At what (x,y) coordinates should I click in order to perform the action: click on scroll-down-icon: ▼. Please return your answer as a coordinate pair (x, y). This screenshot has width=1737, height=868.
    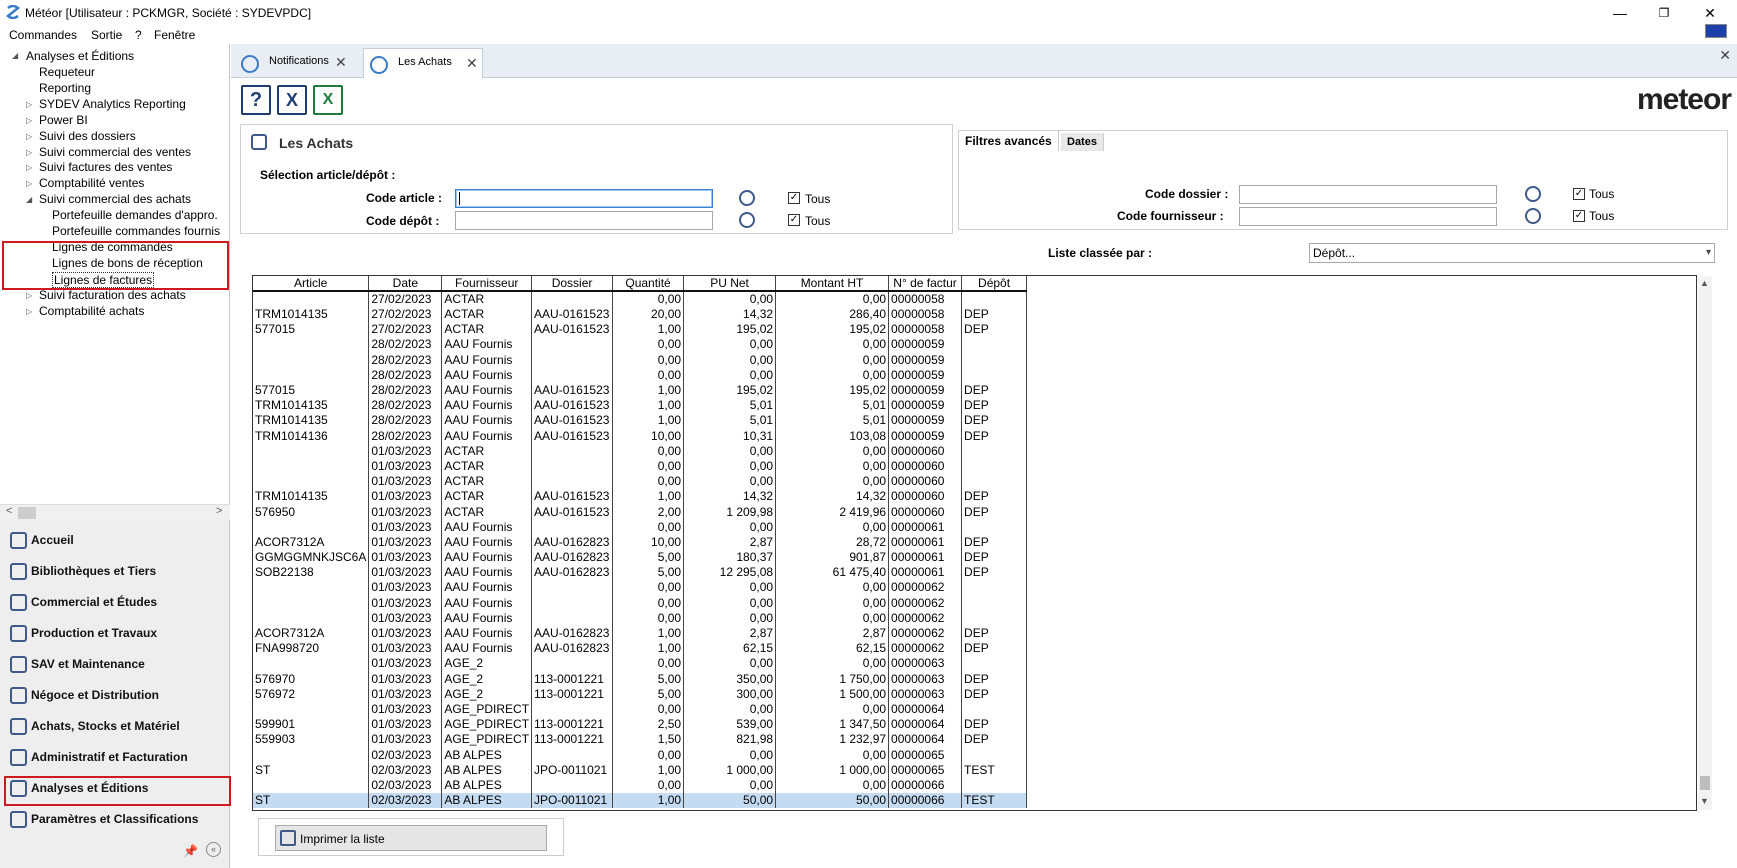
    Looking at the image, I should click on (1704, 801).